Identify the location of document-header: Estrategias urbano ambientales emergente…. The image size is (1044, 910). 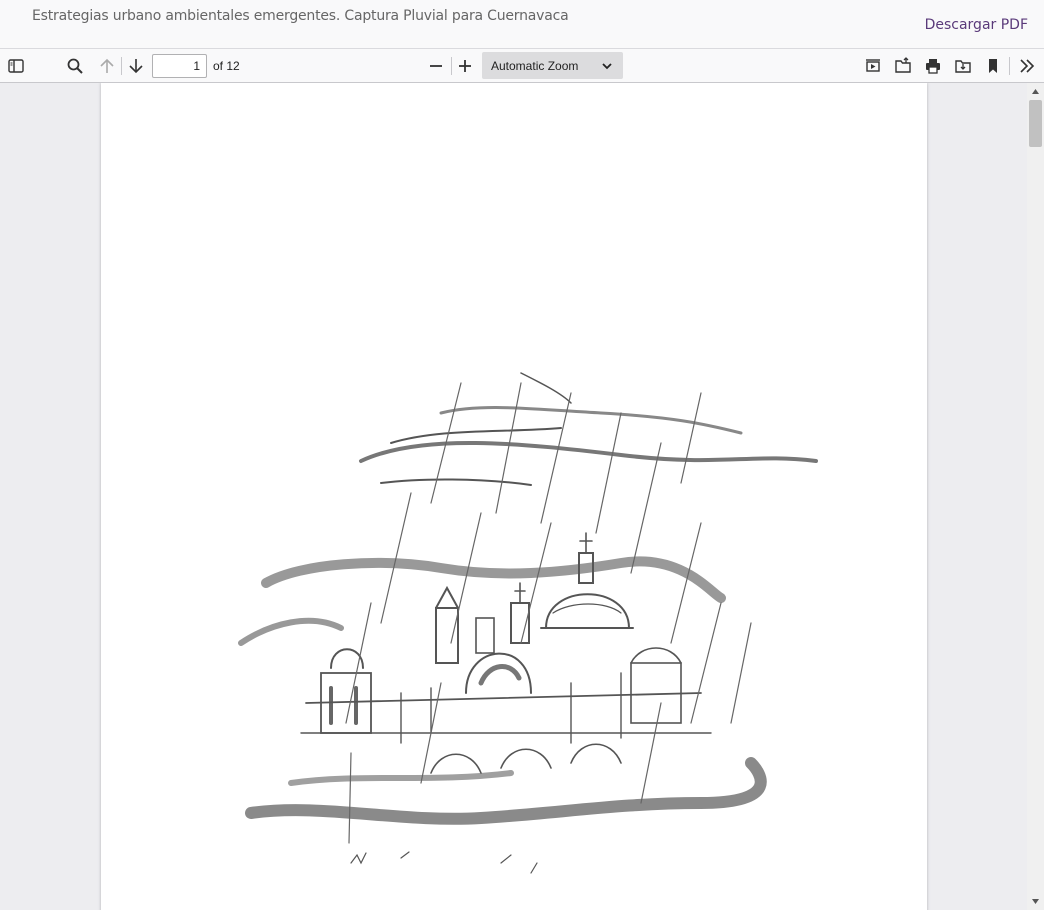
(522, 24).